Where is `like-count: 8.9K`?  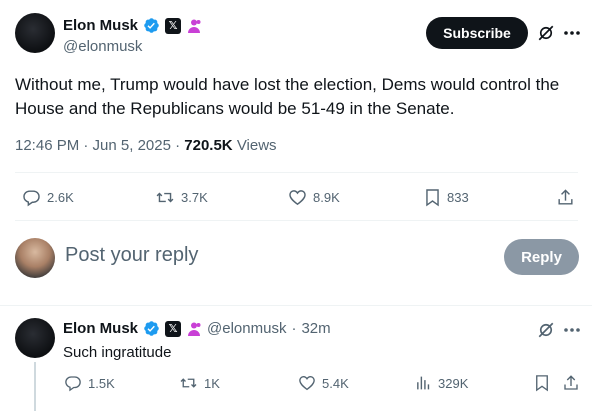
like-count: 8.9K is located at coordinates (326, 197).